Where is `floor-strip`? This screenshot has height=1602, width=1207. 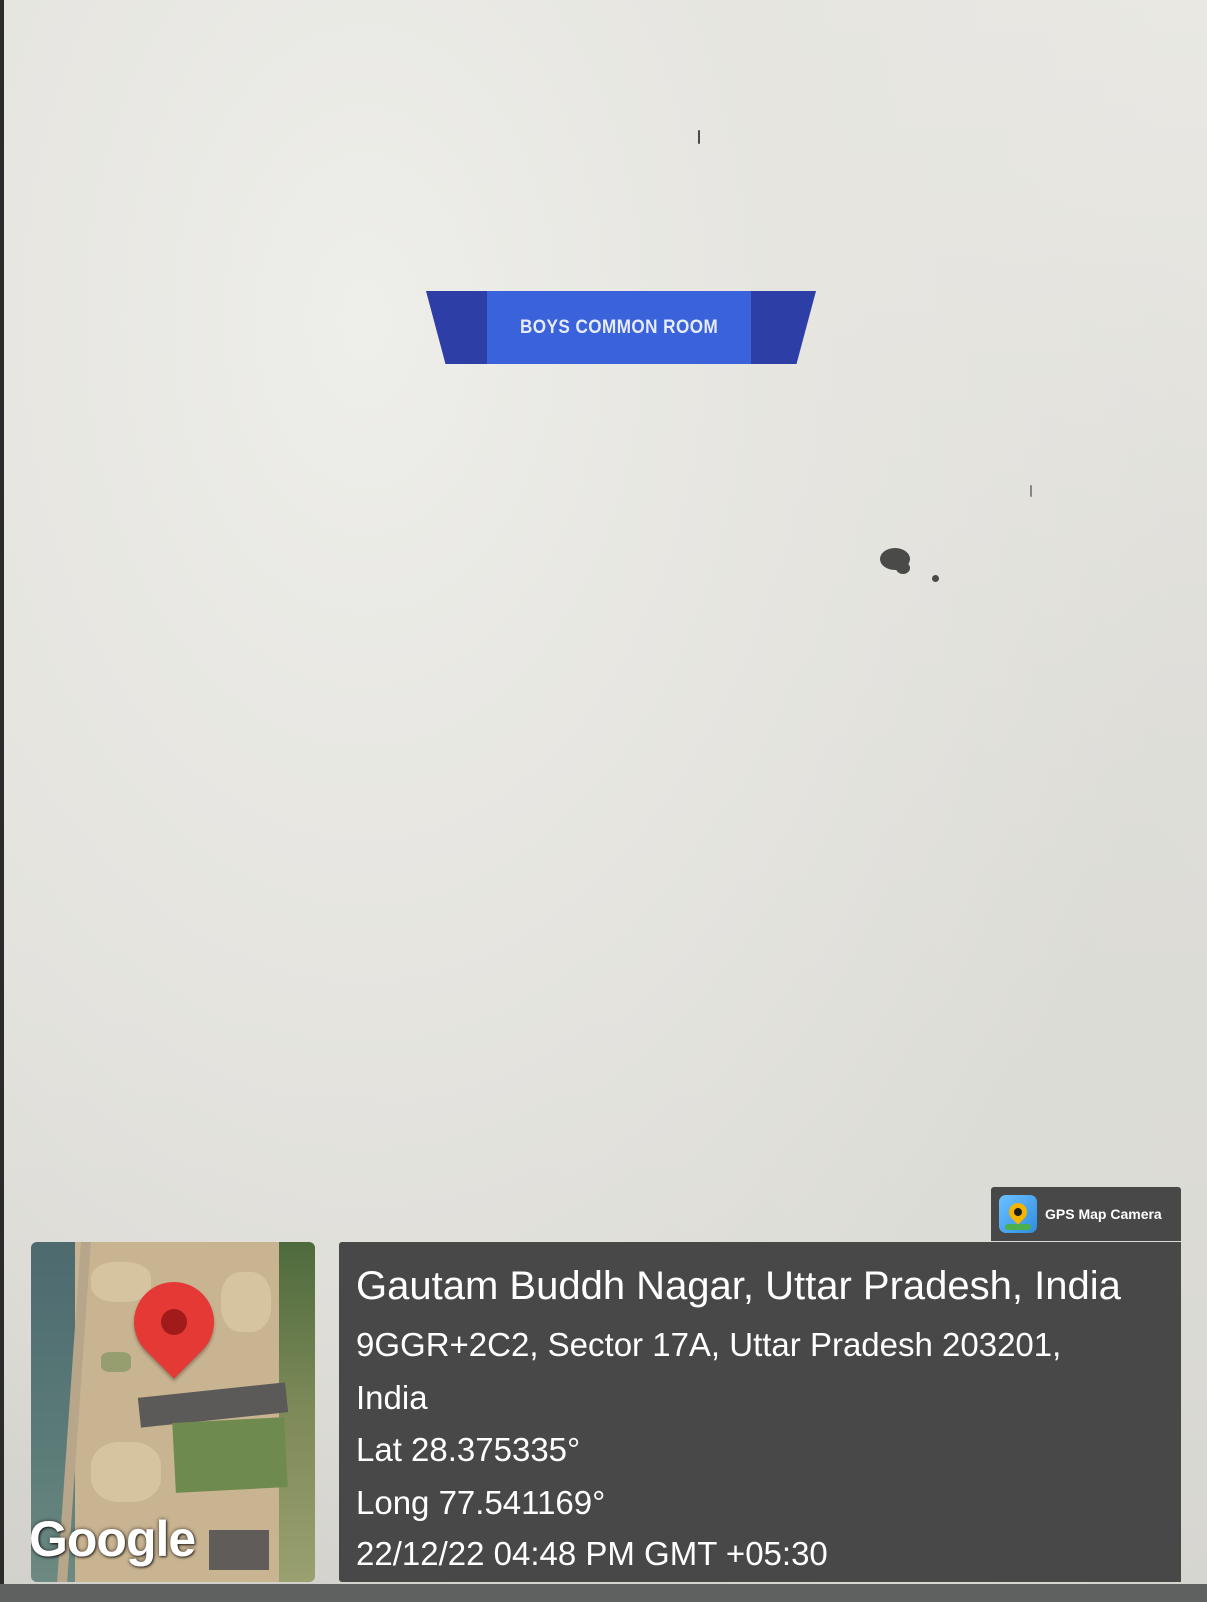 floor-strip is located at coordinates (603, 1593).